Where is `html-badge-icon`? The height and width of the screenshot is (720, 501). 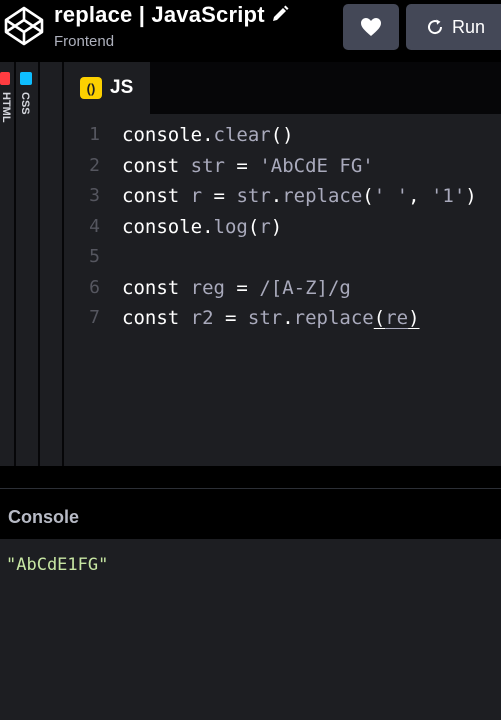
html-badge-icon is located at coordinates (5, 78).